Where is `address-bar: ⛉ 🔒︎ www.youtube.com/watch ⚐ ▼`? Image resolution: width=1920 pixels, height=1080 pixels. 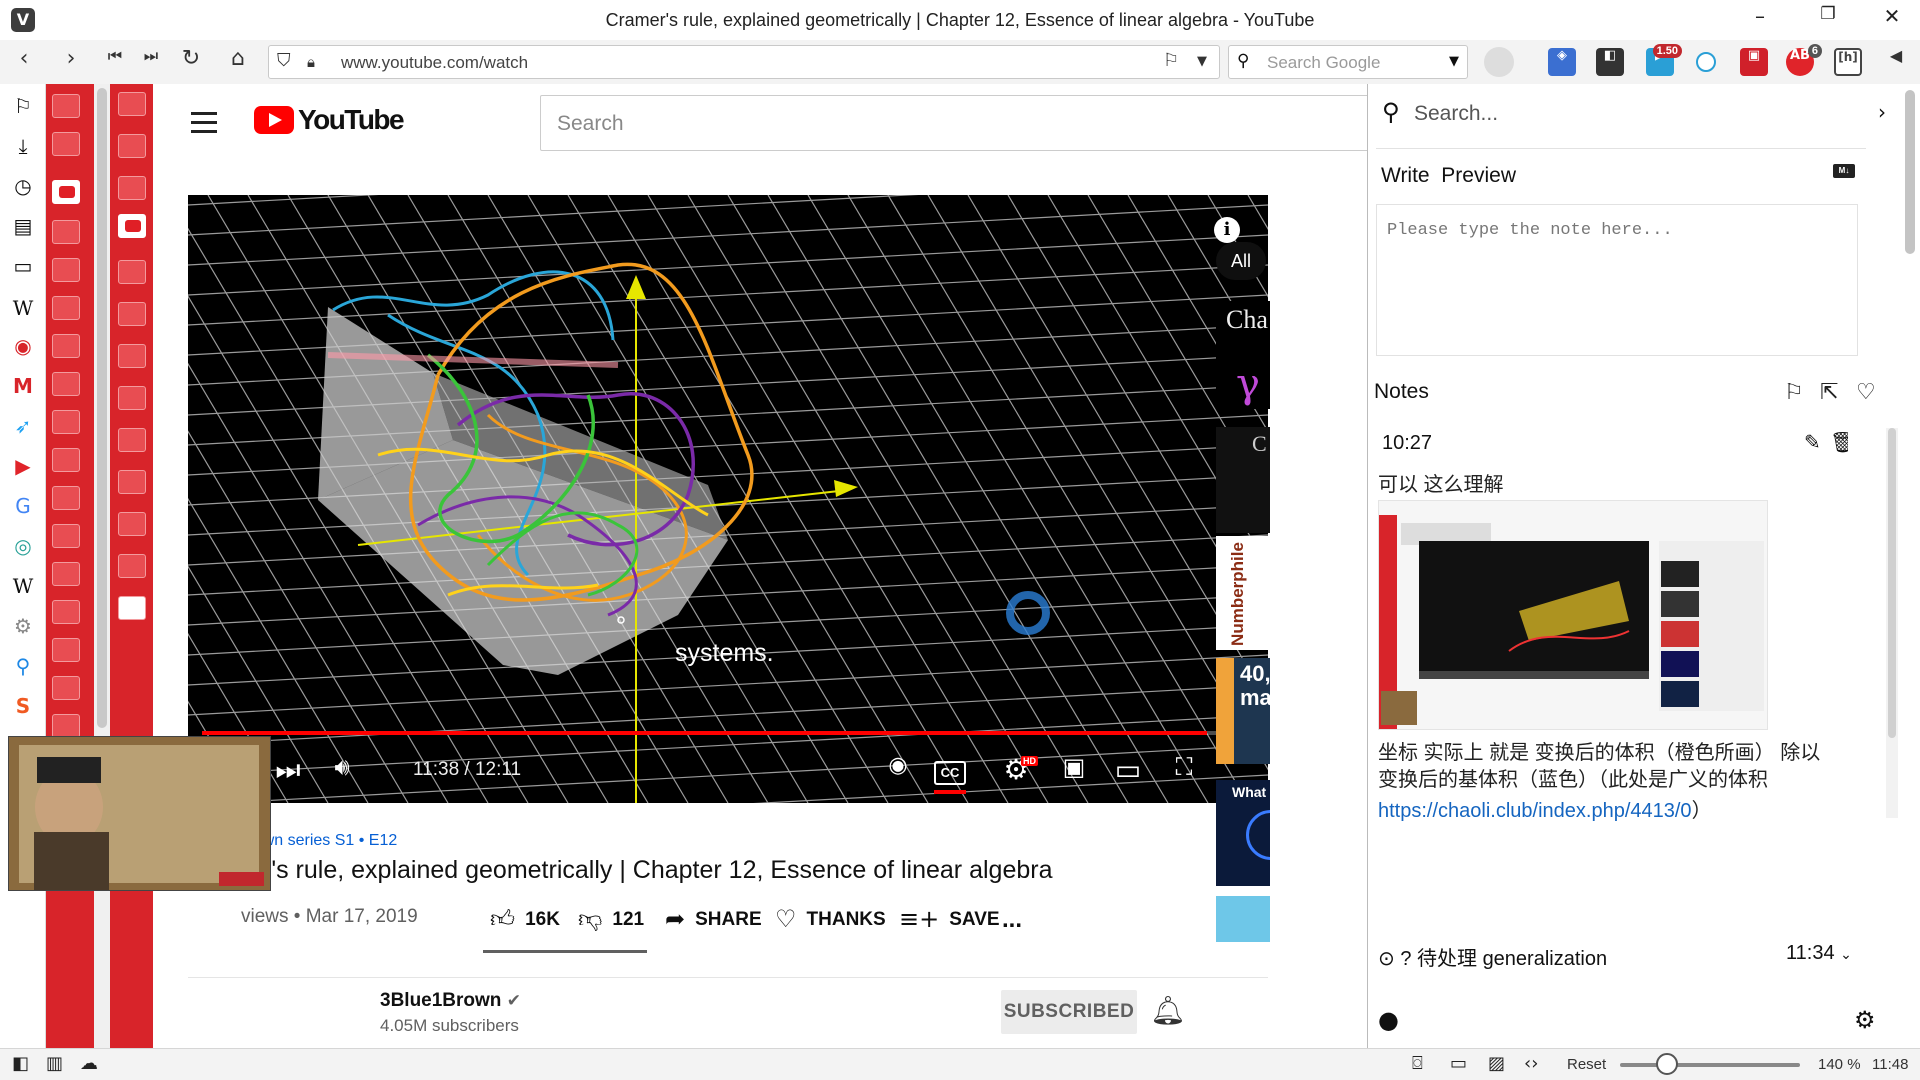
address-bar: ⛉ 🔒︎ www.youtube.com/watch ⚐ ▼ is located at coordinates (744, 62).